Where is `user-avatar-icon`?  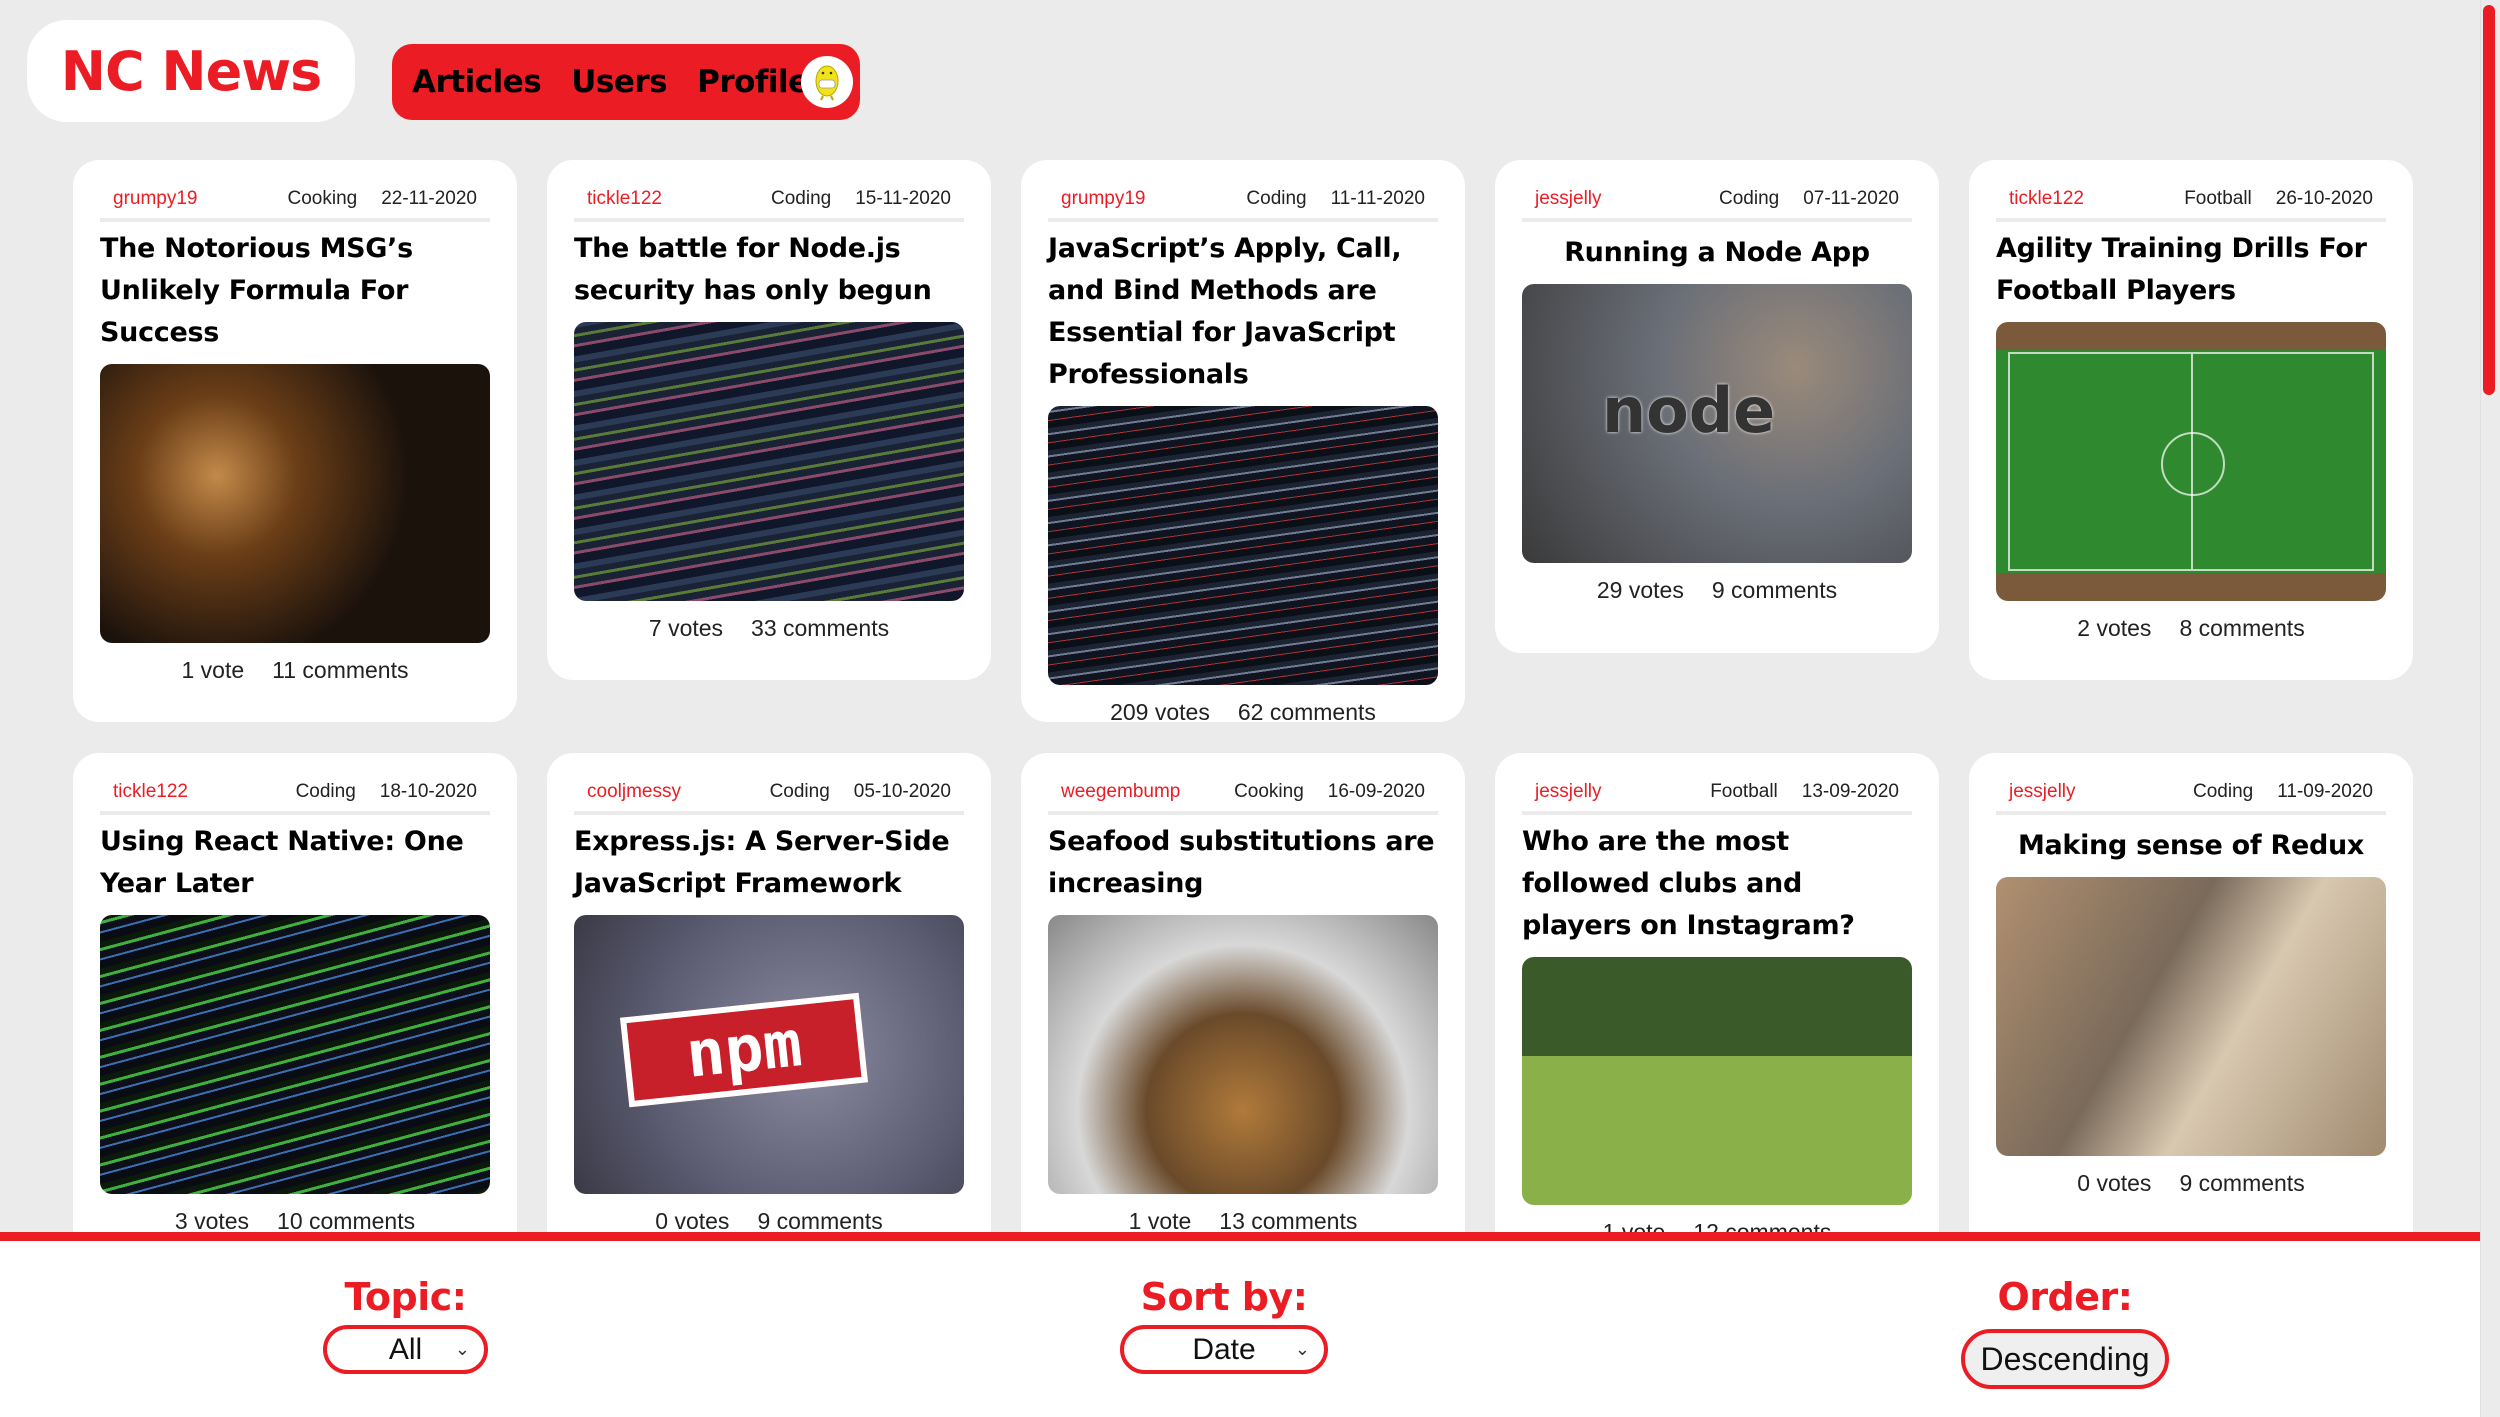 user-avatar-icon is located at coordinates (827, 82).